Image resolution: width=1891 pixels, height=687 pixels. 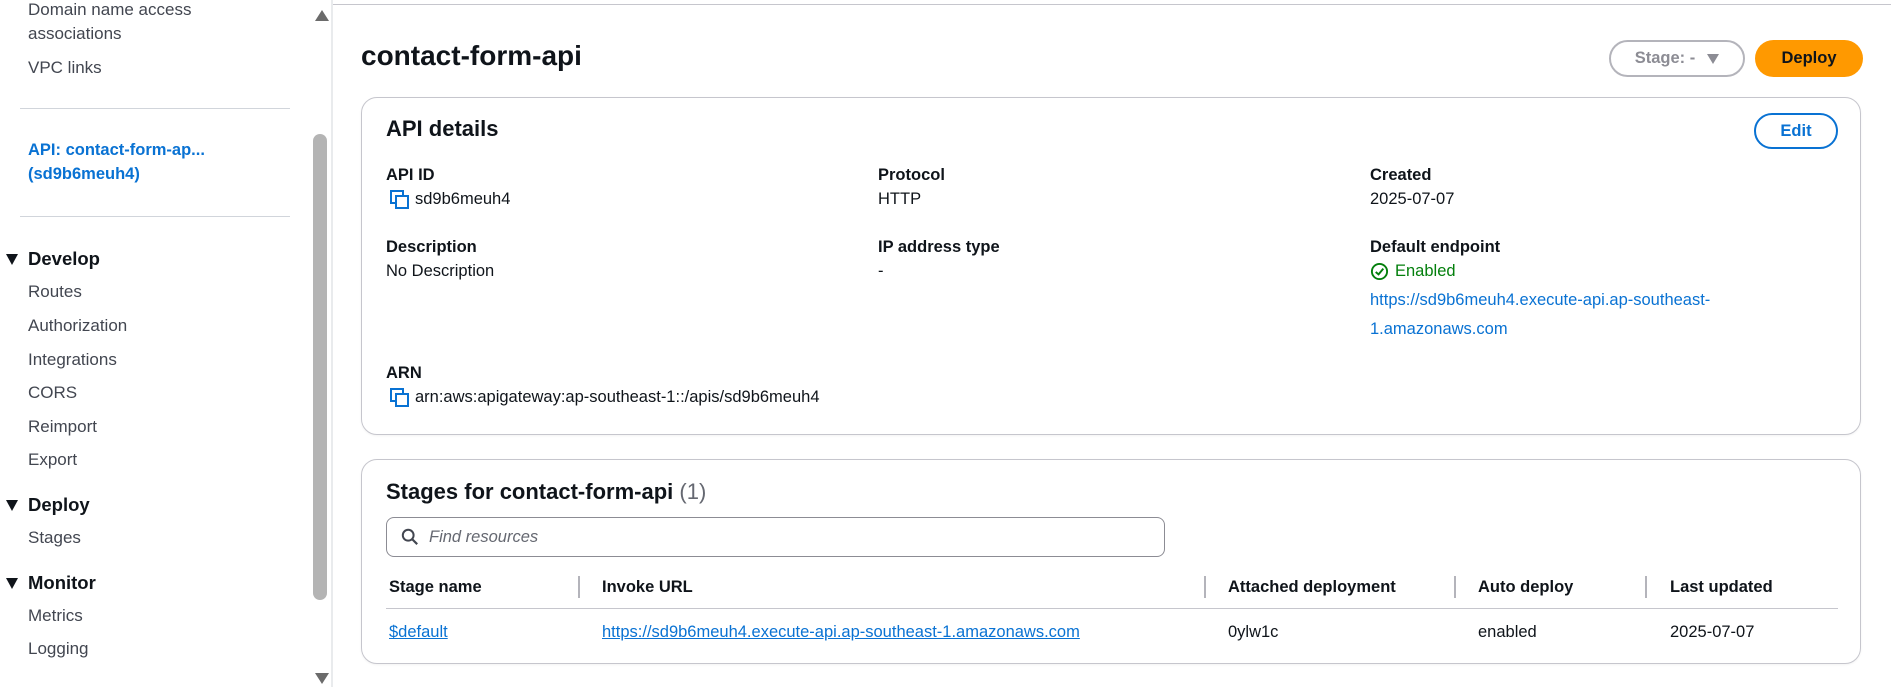 I want to click on ip-address-type-value: -, so click(x=881, y=271).